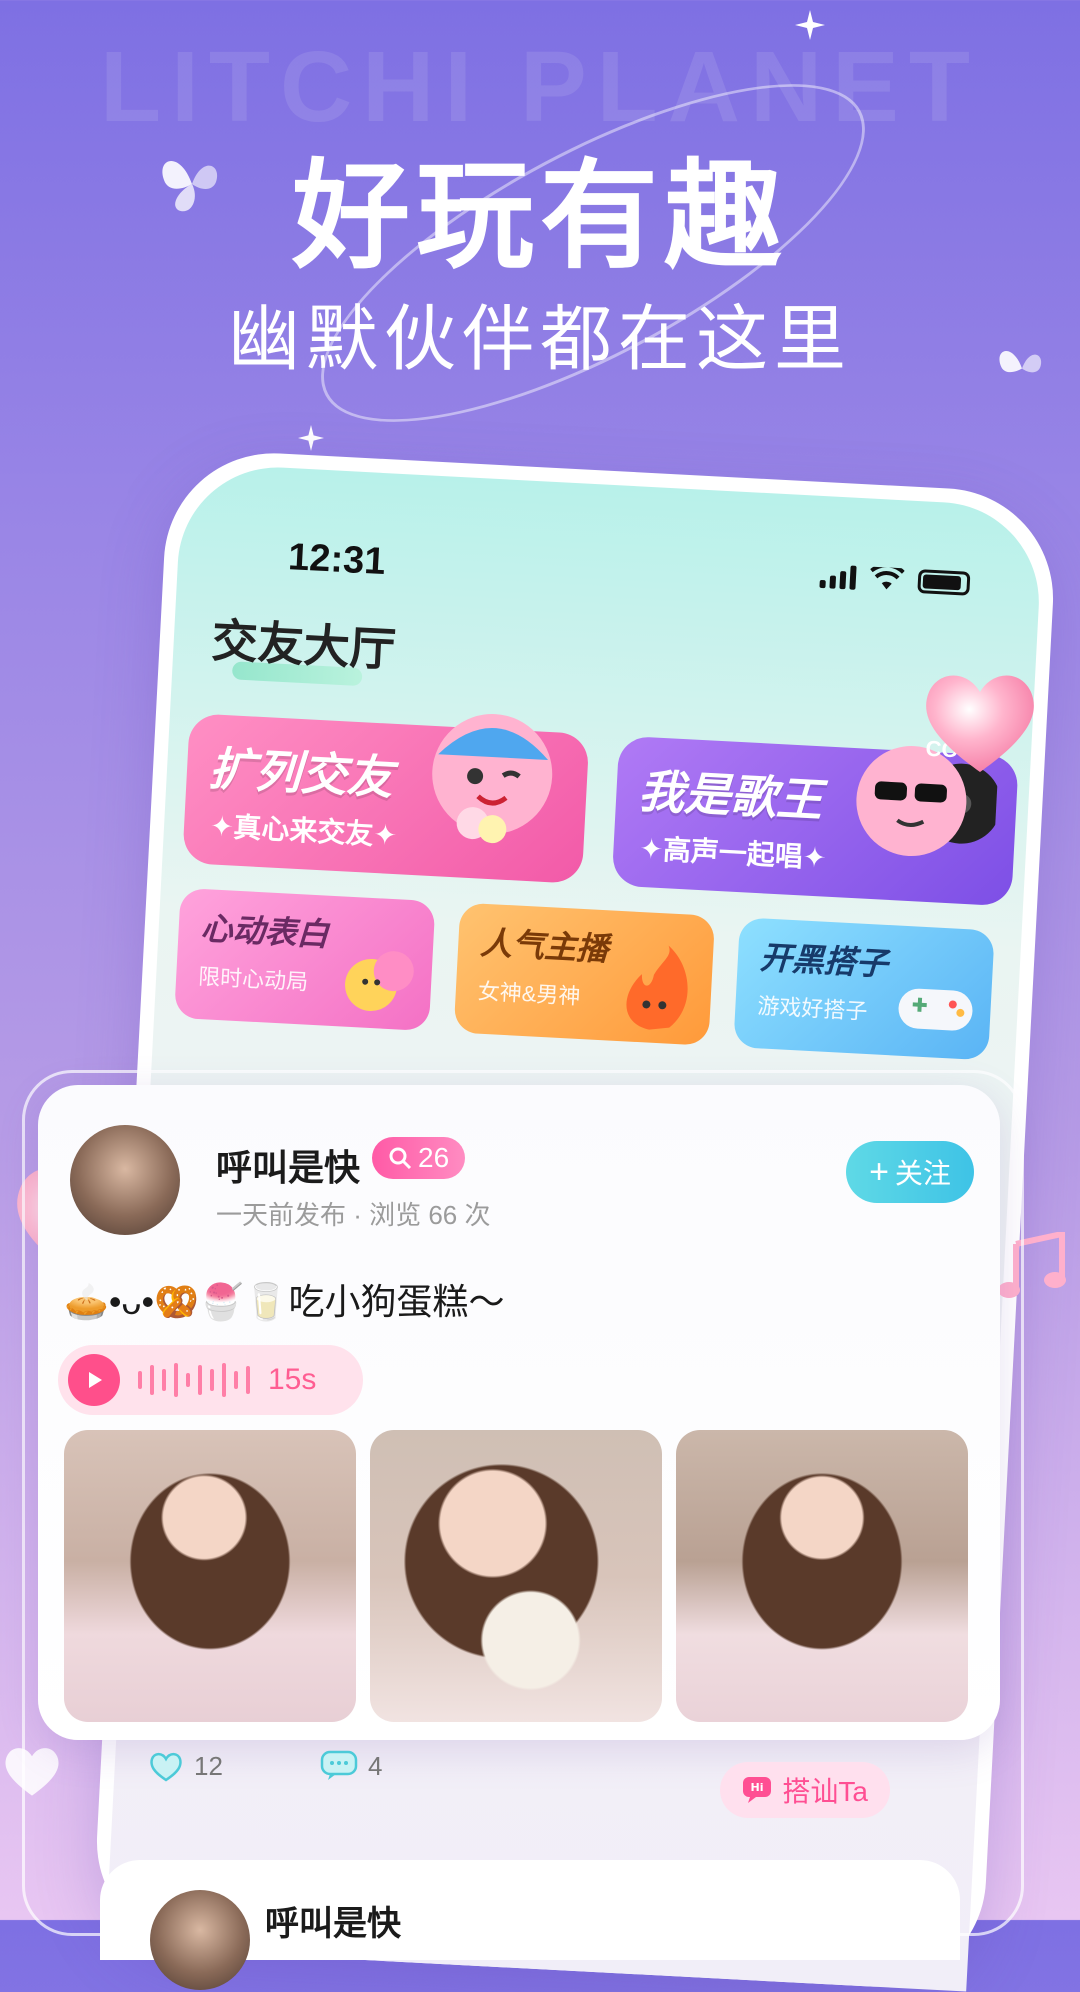  Describe the element at coordinates (303, 831) in the screenshot. I see `card-subtitle: ✦真心来交友✦` at that location.